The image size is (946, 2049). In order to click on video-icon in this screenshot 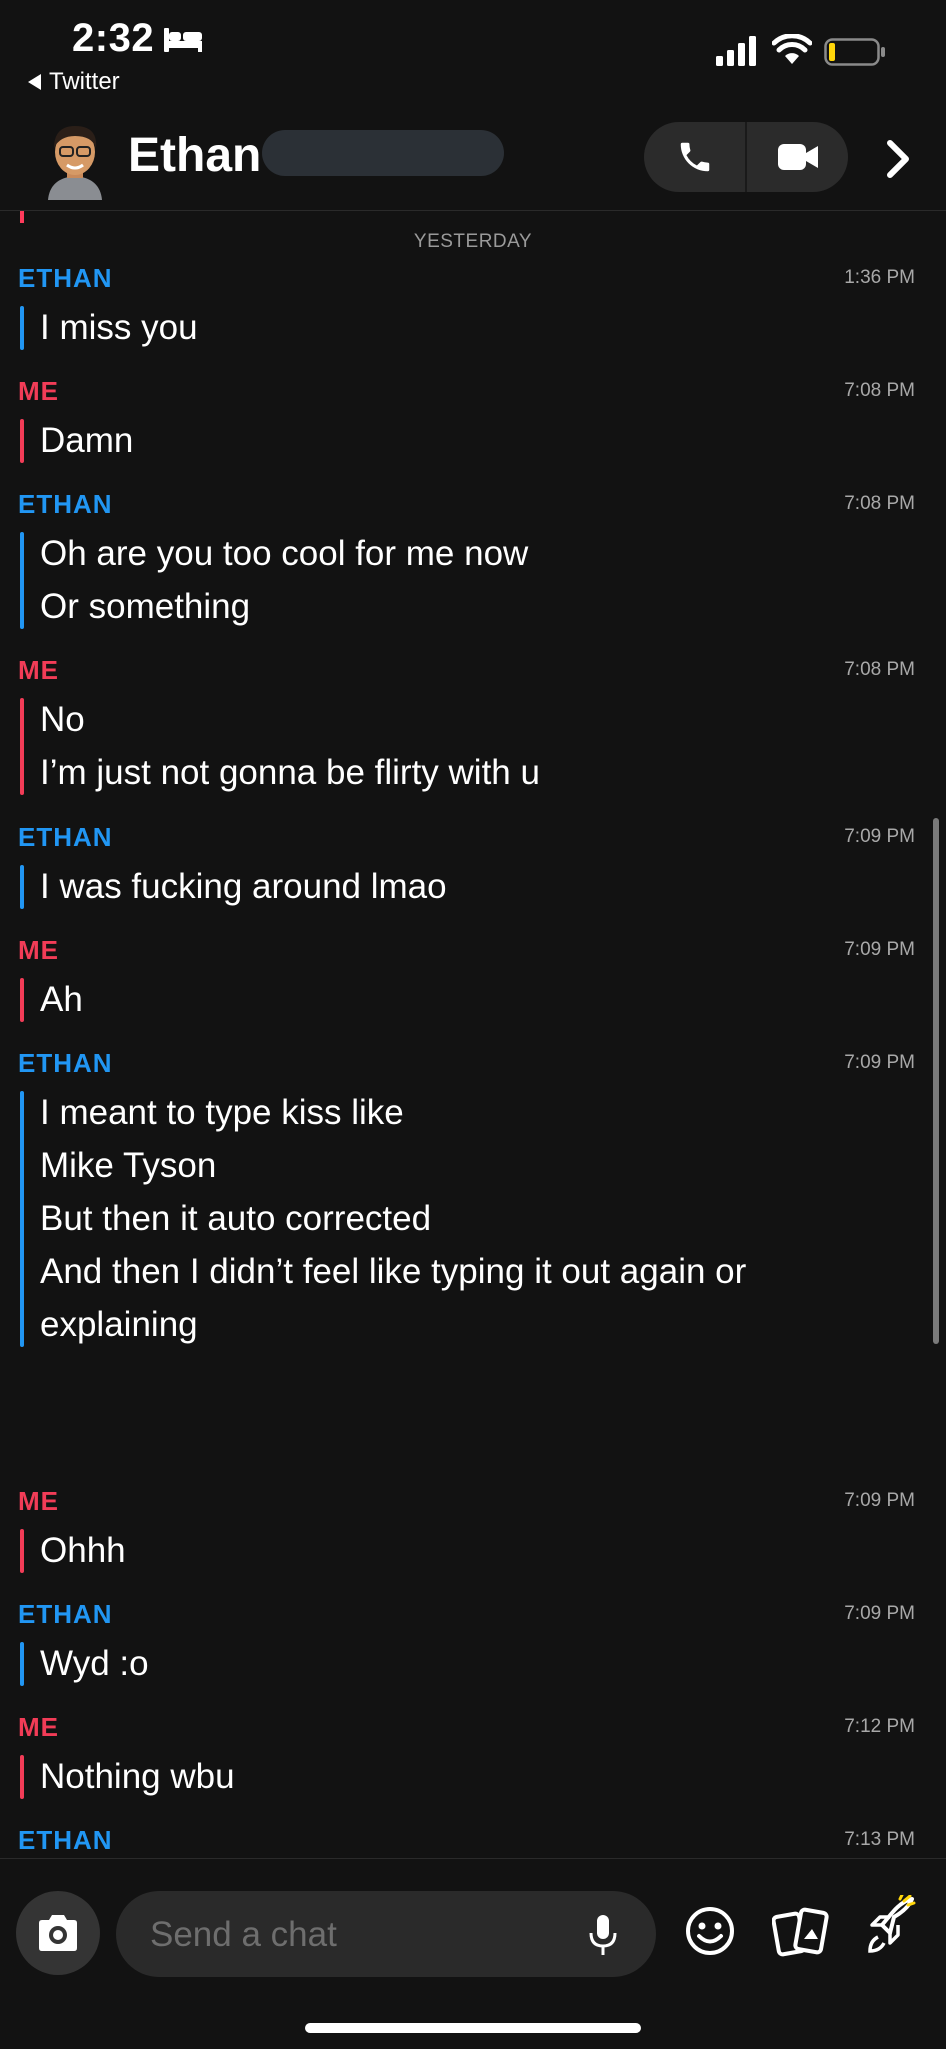, I will do `click(797, 157)`.